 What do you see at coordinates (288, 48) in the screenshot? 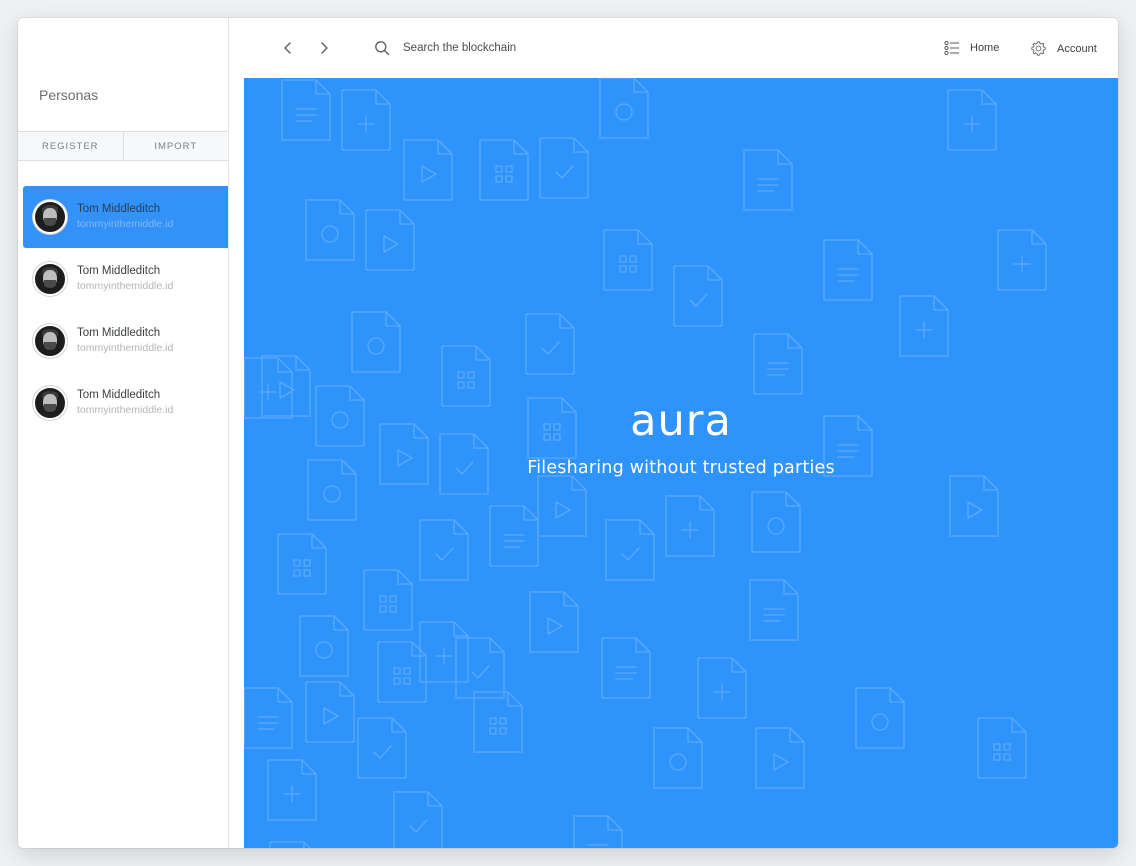
I see `back-icon` at bounding box center [288, 48].